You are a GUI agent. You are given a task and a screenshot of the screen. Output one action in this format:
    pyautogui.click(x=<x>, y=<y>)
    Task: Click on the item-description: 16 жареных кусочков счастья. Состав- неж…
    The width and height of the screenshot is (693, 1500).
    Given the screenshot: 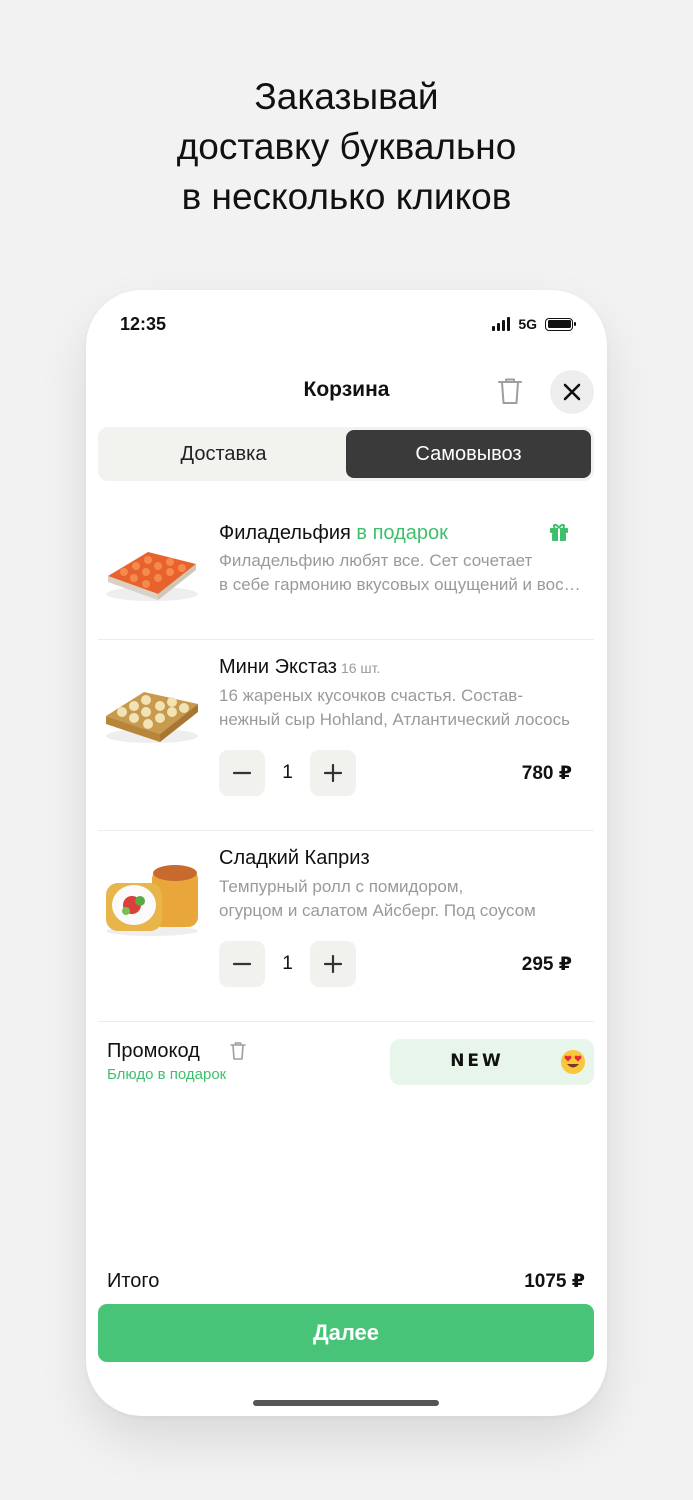 What is the action you would take?
    pyautogui.click(x=401, y=708)
    